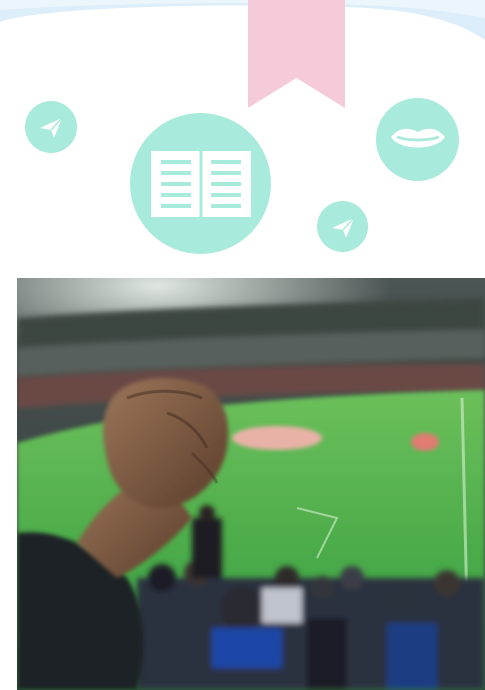  I want to click on lips-icon, so click(417, 139).